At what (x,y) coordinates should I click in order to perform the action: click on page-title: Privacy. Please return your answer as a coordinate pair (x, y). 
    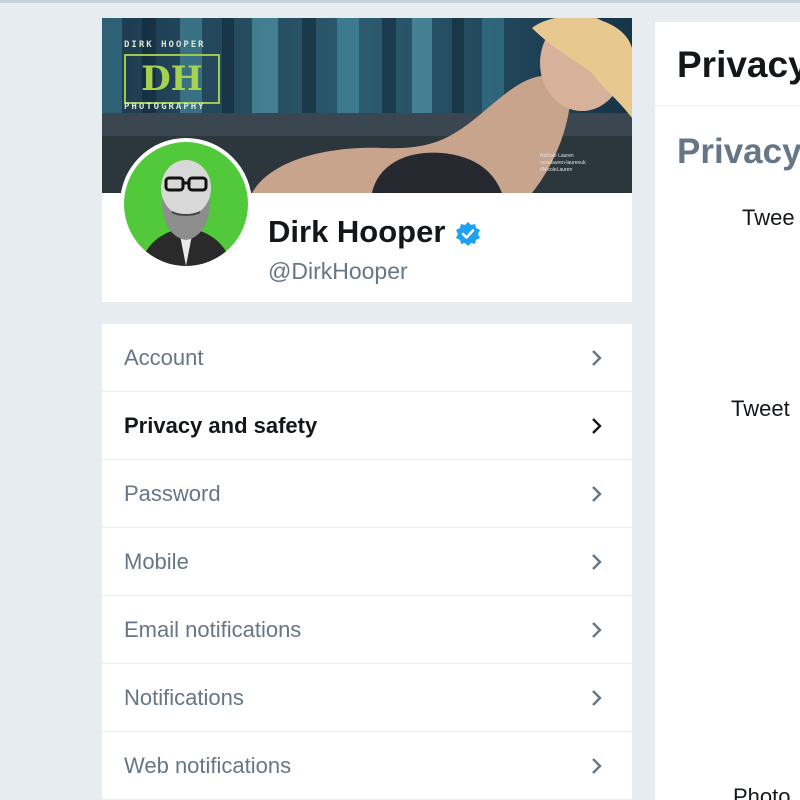
    Looking at the image, I should click on (738, 64).